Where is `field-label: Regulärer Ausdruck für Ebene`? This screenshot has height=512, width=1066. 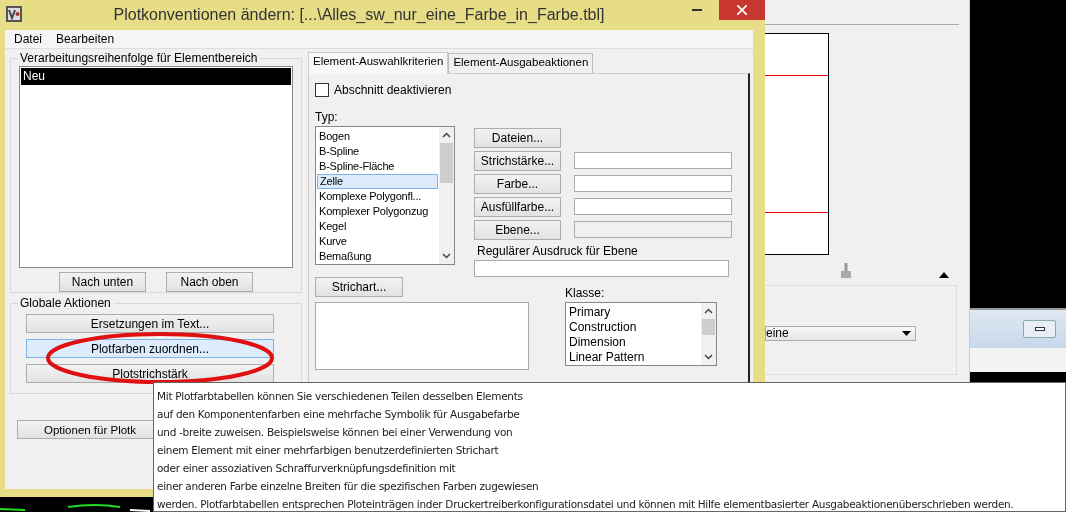
field-label: Regulärer Ausdruck für Ebene is located at coordinates (558, 251).